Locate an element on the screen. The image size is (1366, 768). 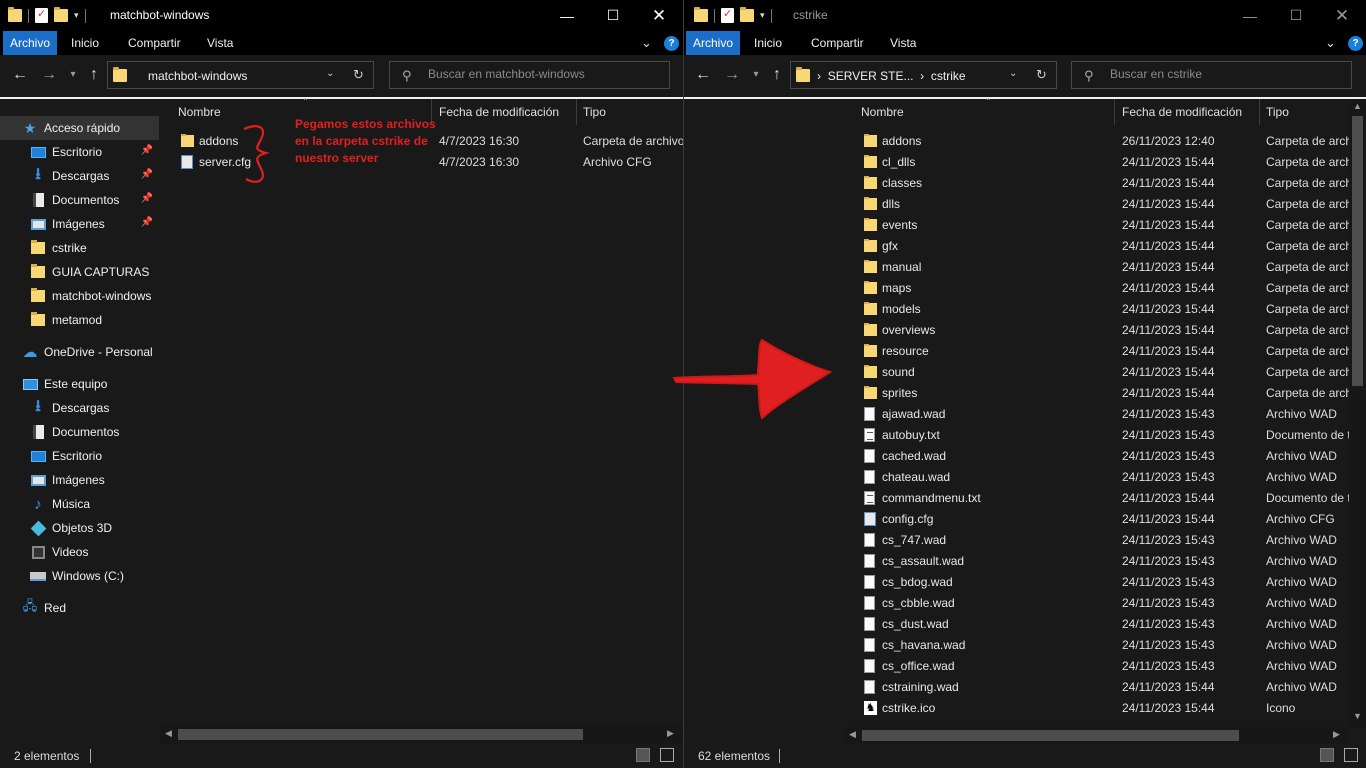
sidebar-item: Este equipo is located at coordinates (79, 384).